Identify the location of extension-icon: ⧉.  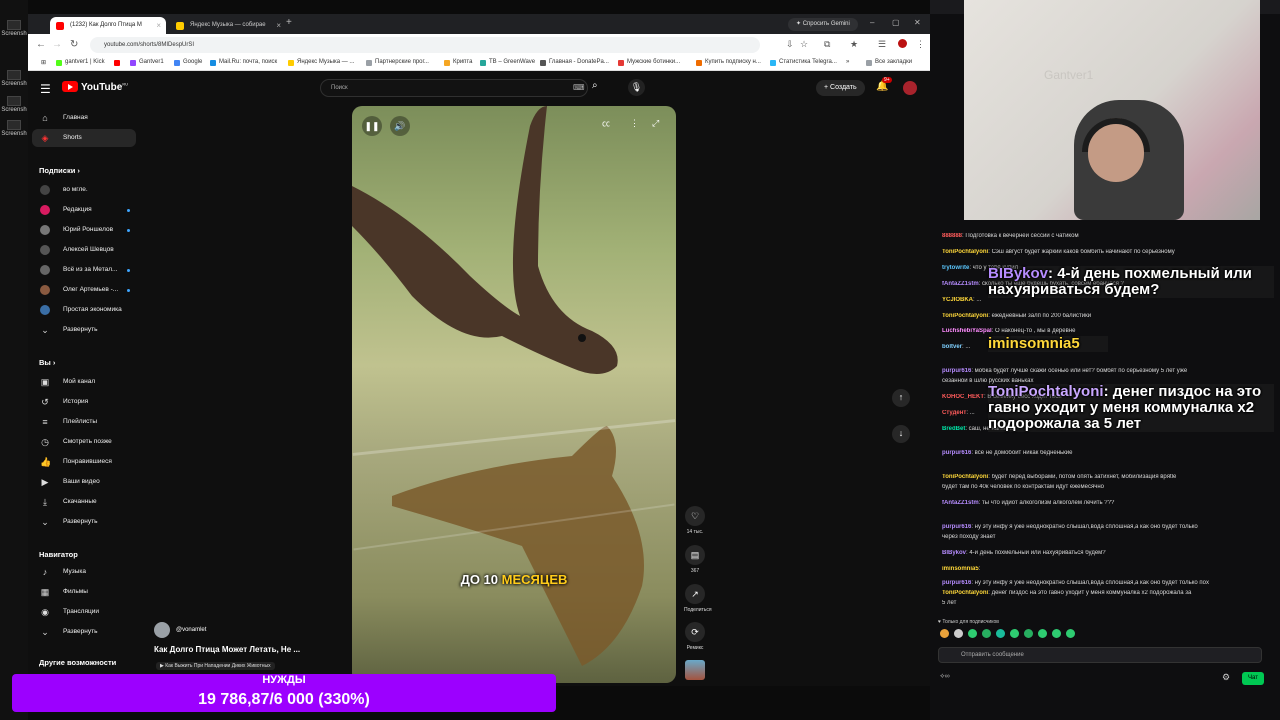
(827, 44).